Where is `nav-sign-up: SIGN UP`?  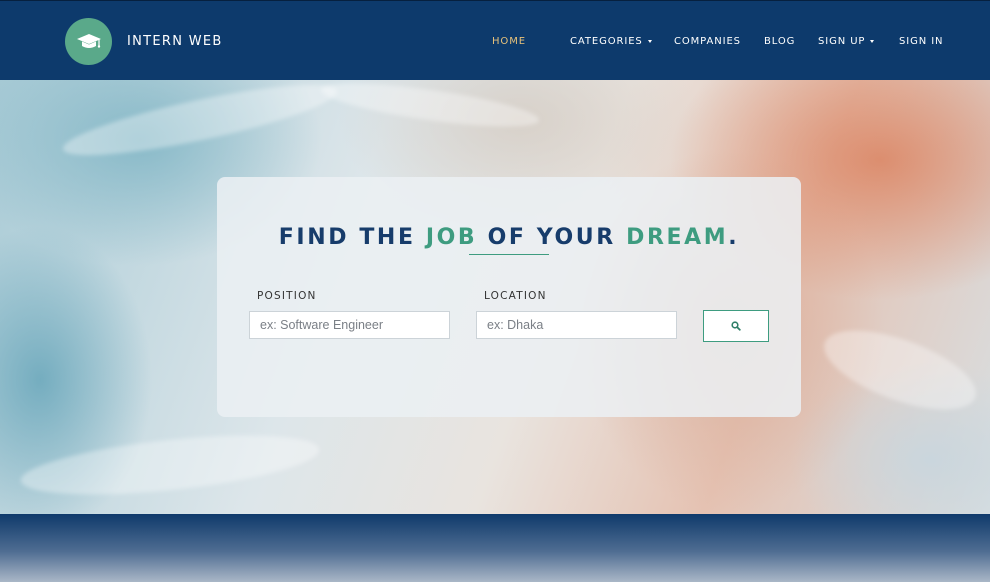
nav-sign-up: SIGN UP is located at coordinates (846, 41).